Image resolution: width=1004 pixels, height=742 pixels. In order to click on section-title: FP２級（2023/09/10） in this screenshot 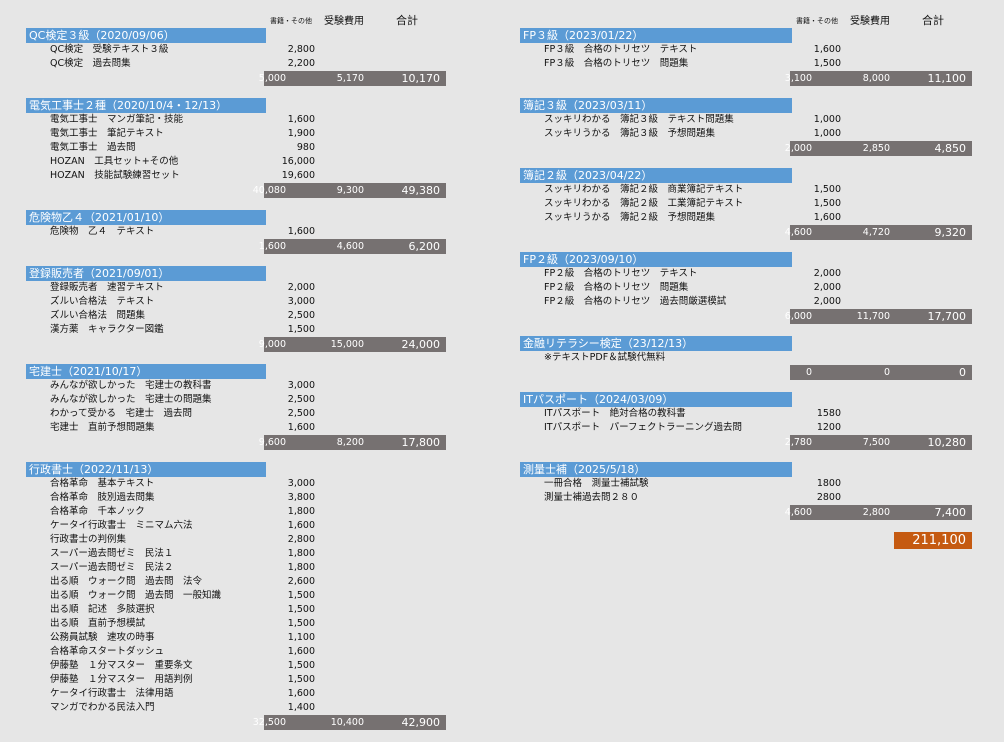, I will do `click(656, 259)`.